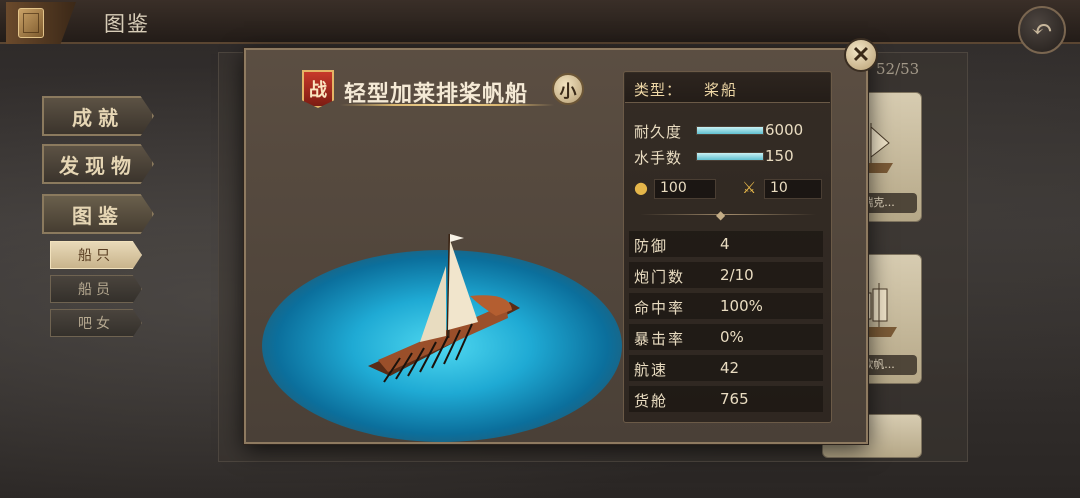  What do you see at coordinates (641, 187) in the screenshot?
I see `cannon-icon: ●` at bounding box center [641, 187].